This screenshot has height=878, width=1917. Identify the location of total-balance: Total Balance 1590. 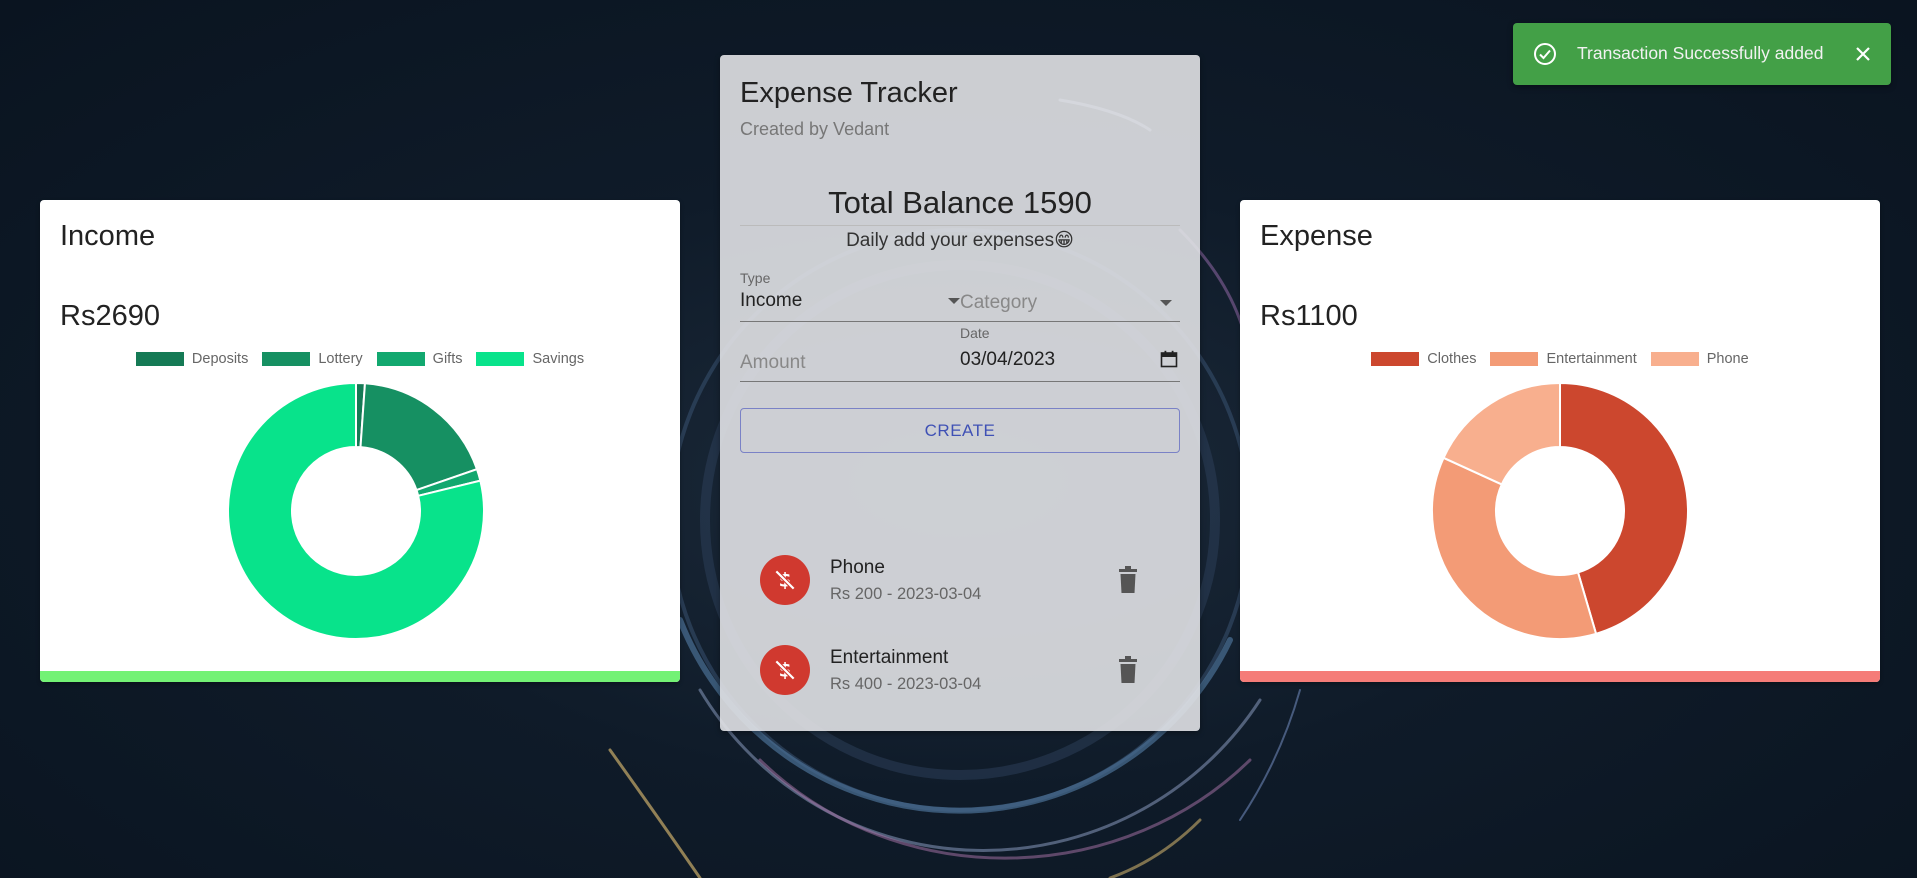
(960, 205).